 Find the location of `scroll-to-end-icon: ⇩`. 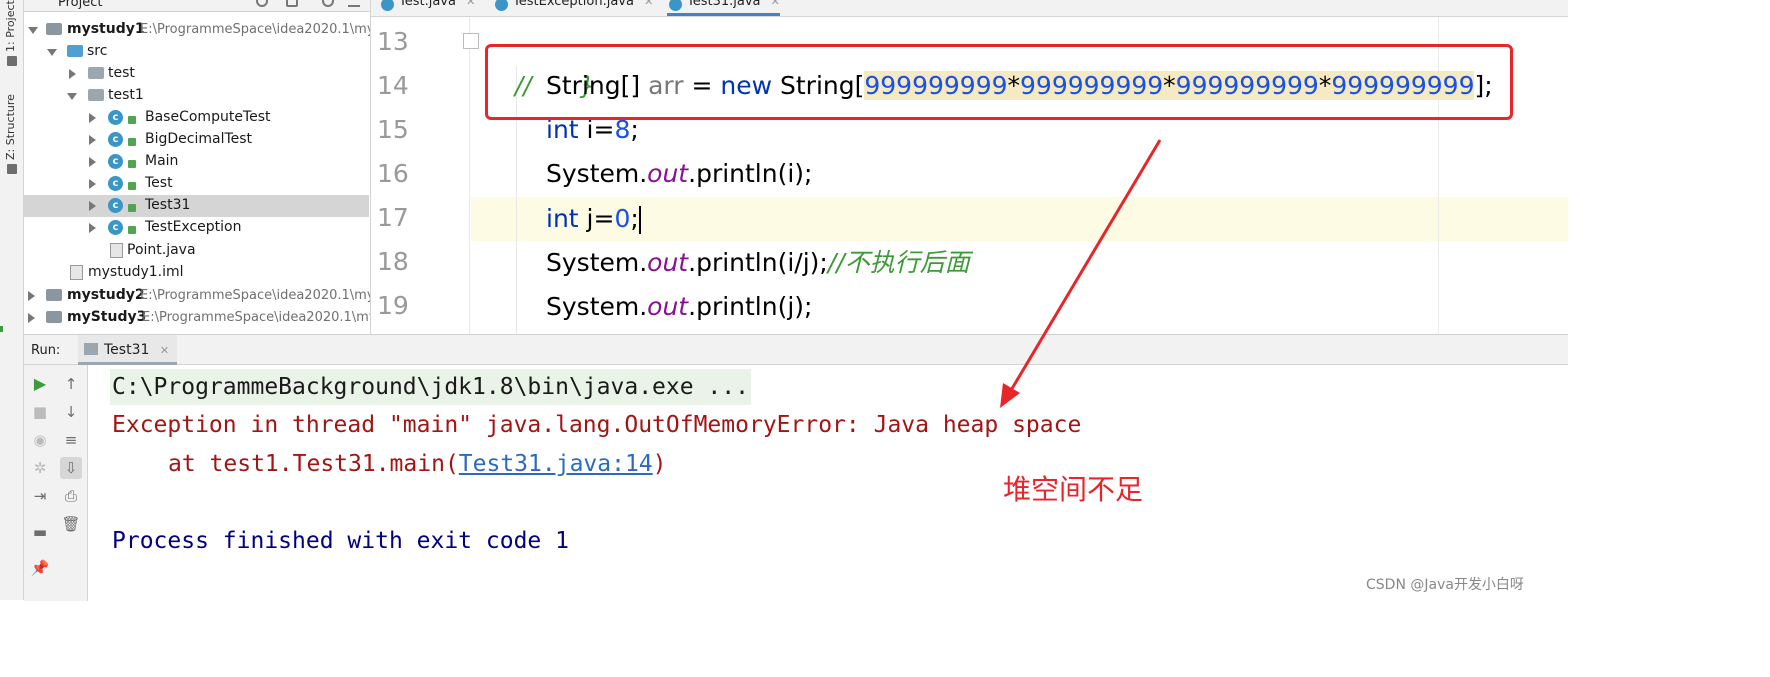

scroll-to-end-icon: ⇩ is located at coordinates (71, 468).